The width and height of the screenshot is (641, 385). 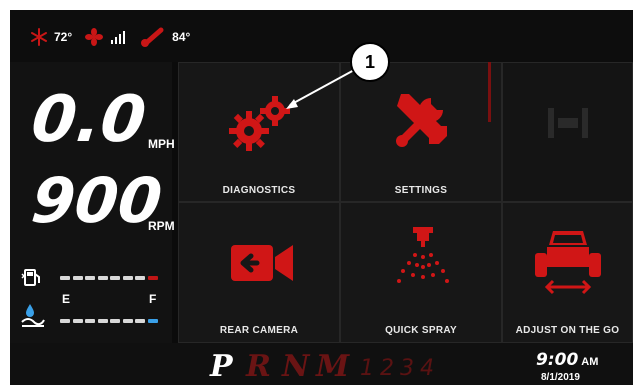 I want to click on settings-tile: SETTINGS, so click(x=421, y=132).